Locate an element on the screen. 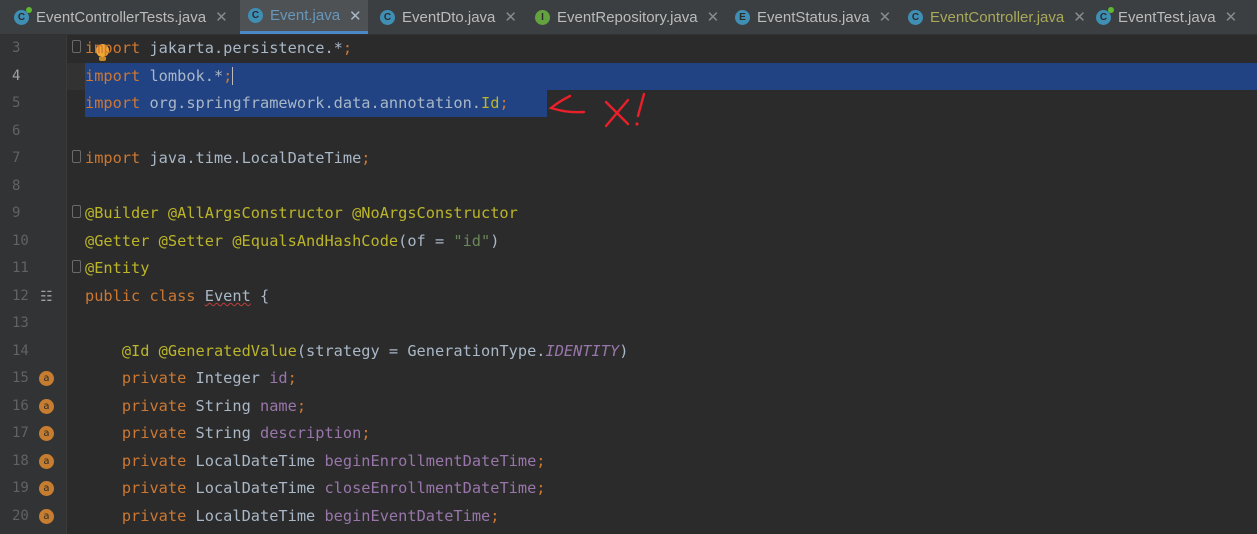 The width and height of the screenshot is (1257, 534). database-entity-icon: ☷ is located at coordinates (46, 297).